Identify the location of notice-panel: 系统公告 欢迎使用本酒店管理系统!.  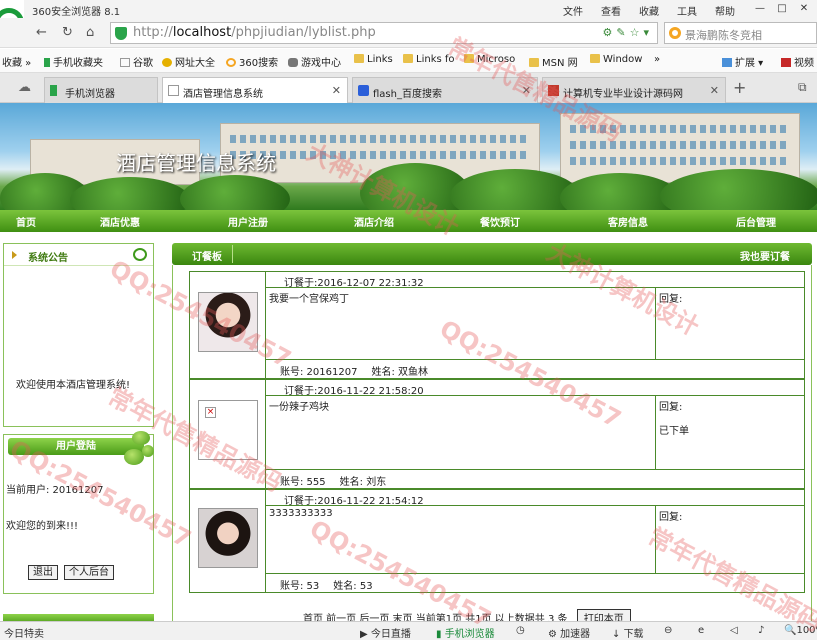
(78, 335).